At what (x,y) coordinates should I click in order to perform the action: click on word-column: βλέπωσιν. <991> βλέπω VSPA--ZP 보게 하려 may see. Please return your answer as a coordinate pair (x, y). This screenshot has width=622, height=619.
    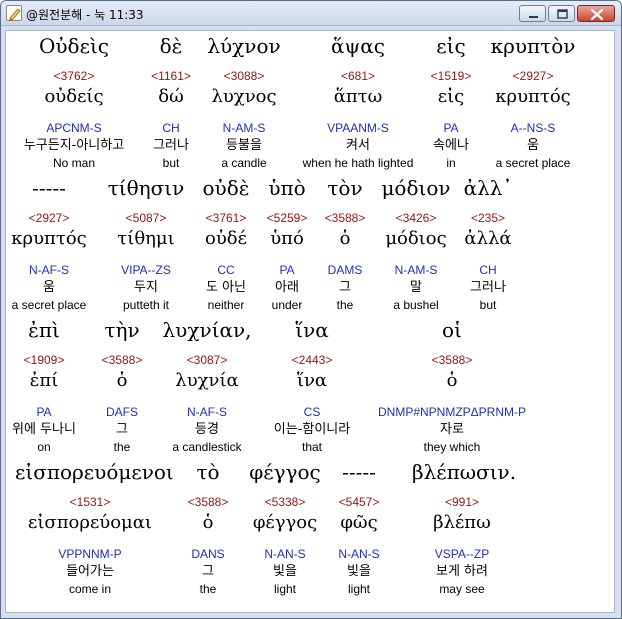
    Looking at the image, I should click on (464, 527).